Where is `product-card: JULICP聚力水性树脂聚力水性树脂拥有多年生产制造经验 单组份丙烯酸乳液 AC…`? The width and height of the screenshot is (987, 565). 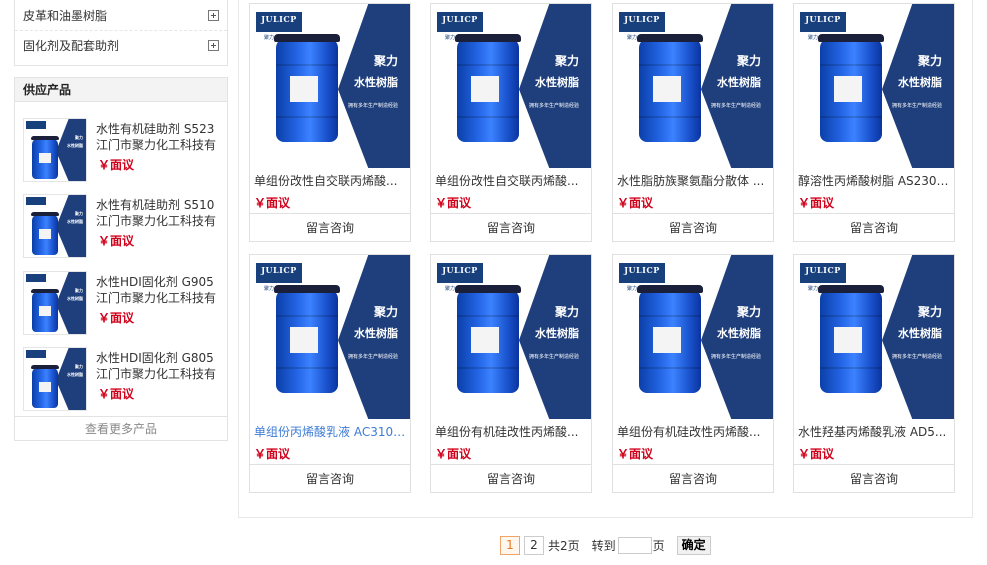
product-card: JULICP聚力水性树脂聚力水性树脂拥有多年生产制造经验 单组份丙烯酸乳液 AC… is located at coordinates (330, 373).